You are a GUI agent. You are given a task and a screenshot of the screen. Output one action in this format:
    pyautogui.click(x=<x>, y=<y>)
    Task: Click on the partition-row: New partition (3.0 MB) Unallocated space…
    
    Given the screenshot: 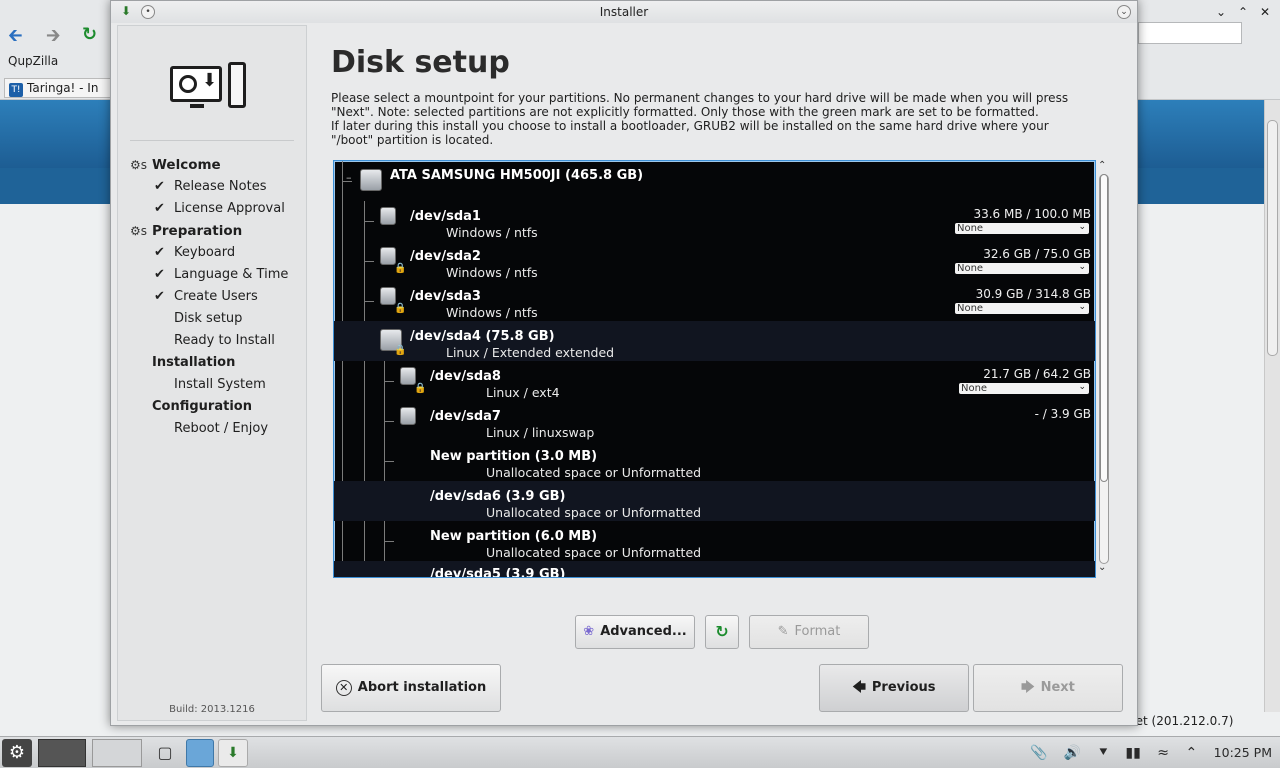 What is the action you would take?
    pyautogui.click(x=714, y=461)
    